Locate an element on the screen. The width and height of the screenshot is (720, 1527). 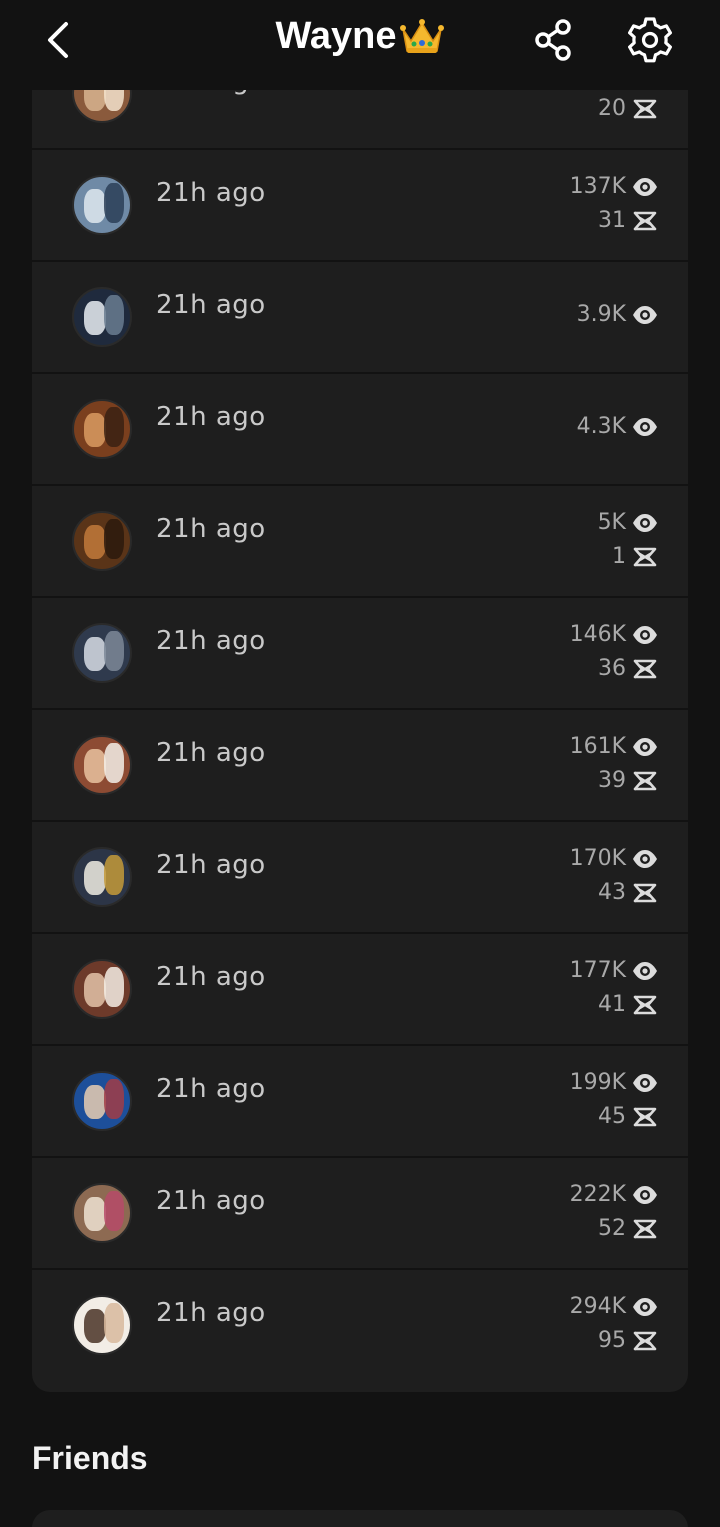
friends-card is located at coordinates (360, 1518).